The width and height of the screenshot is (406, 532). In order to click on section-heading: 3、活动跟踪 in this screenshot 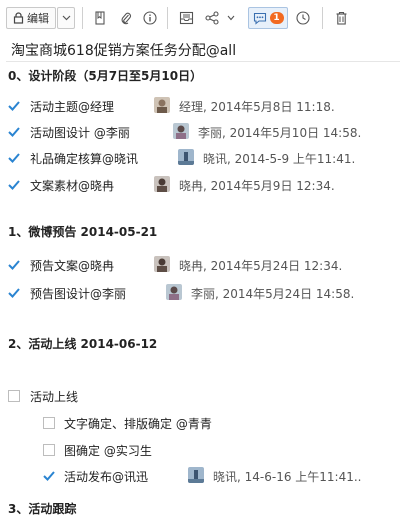, I will do `click(42, 509)`.